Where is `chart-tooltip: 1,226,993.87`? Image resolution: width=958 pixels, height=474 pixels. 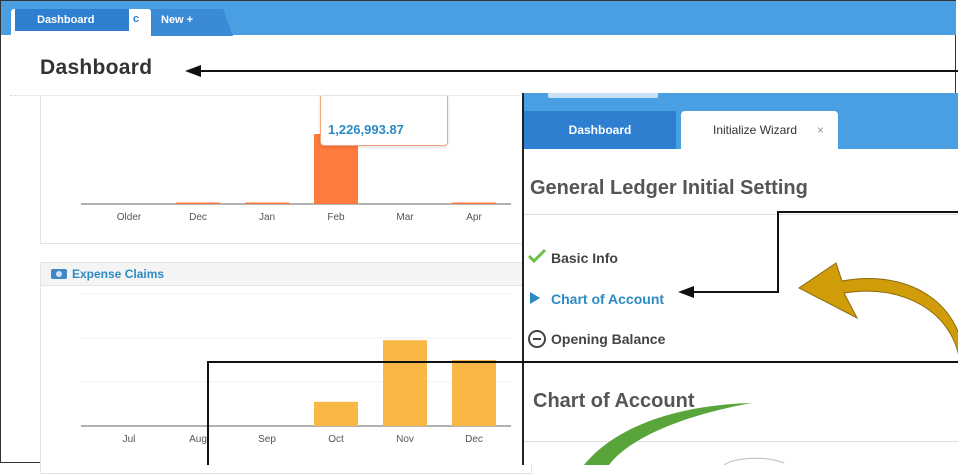
chart-tooltip: 1,226,993.87 is located at coordinates (384, 121).